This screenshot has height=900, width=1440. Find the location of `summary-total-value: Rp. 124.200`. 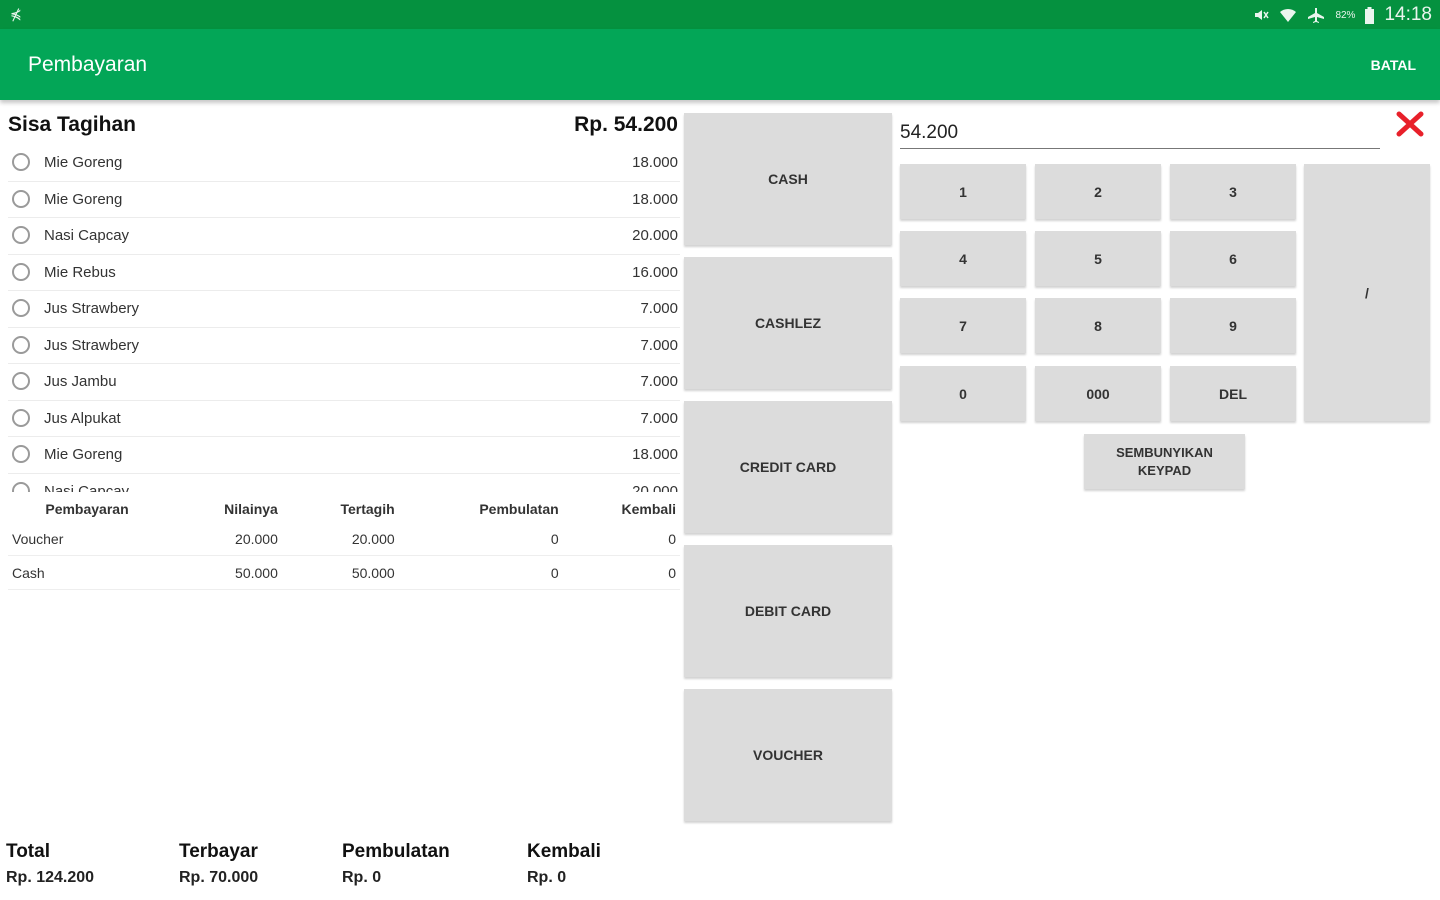

summary-total-value: Rp. 124.200 is located at coordinates (50, 877).